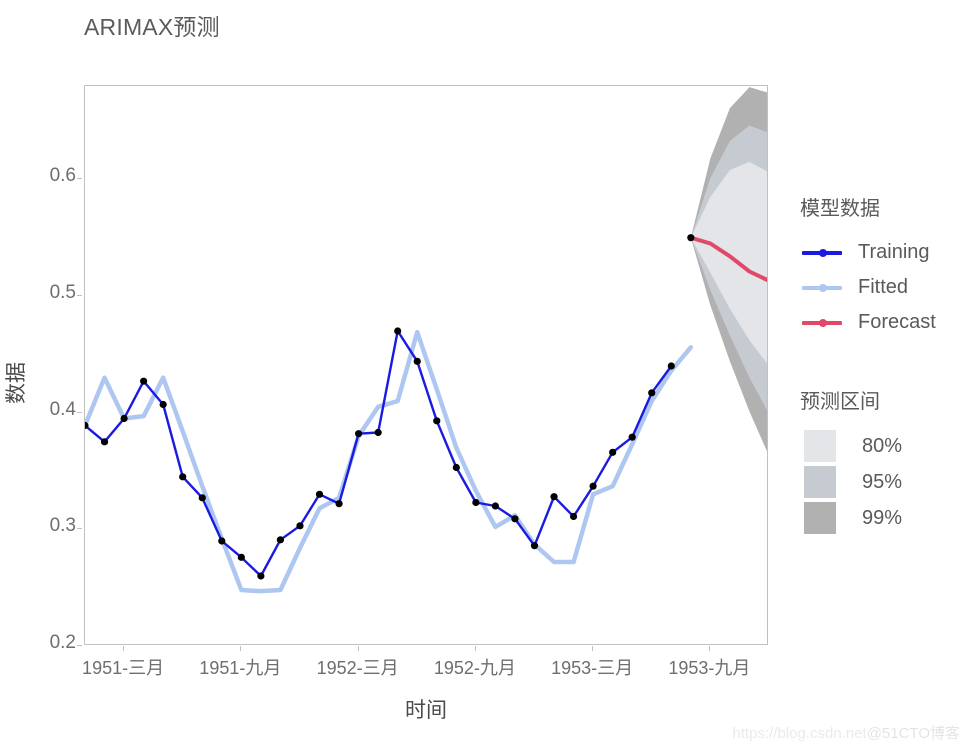 The image size is (968, 753). I want to click on legend-item-forecast: Forecast, so click(868, 322).